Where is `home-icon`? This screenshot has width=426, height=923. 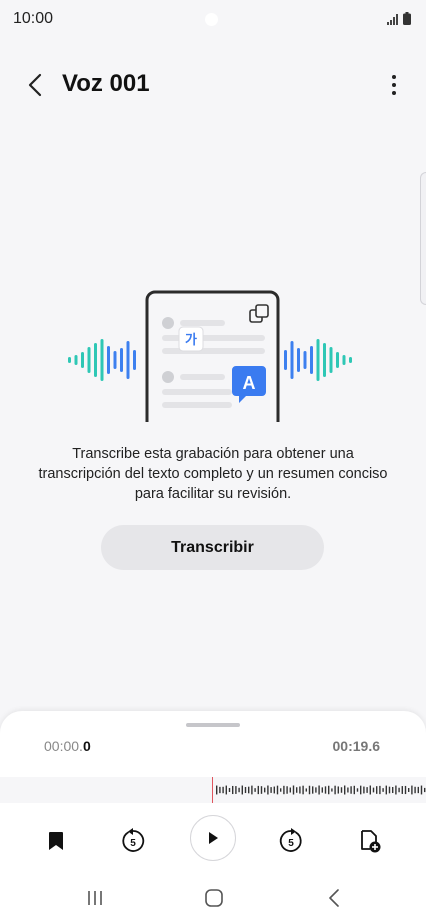 home-icon is located at coordinates (214, 898).